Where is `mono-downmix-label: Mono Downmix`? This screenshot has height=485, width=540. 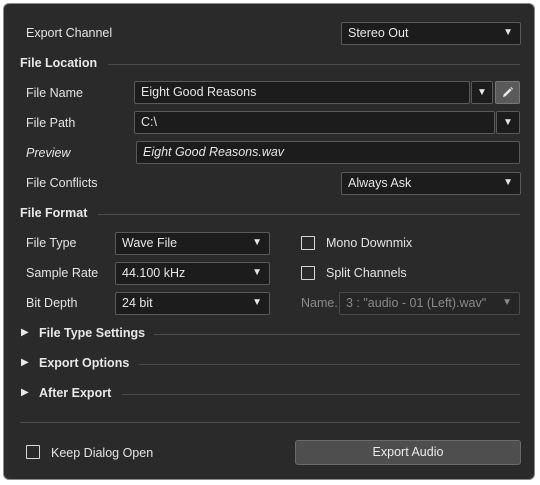 mono-downmix-label: Mono Downmix is located at coordinates (369, 243).